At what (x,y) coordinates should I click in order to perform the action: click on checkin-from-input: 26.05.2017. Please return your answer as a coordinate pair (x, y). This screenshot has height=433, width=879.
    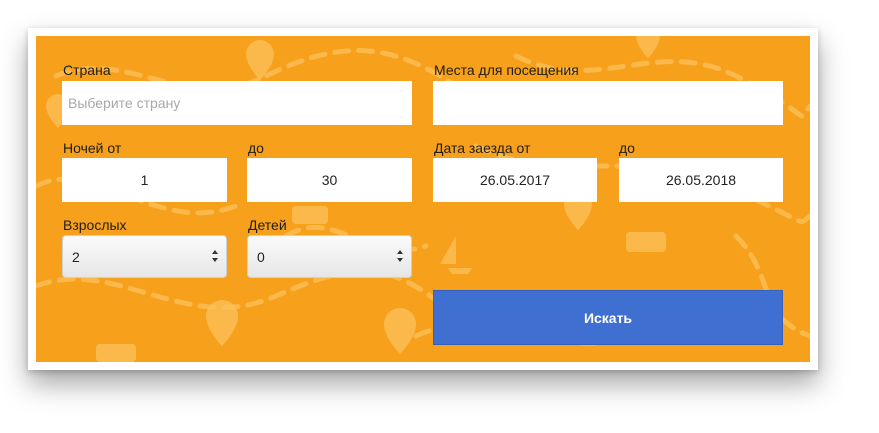
    Looking at the image, I should click on (515, 180).